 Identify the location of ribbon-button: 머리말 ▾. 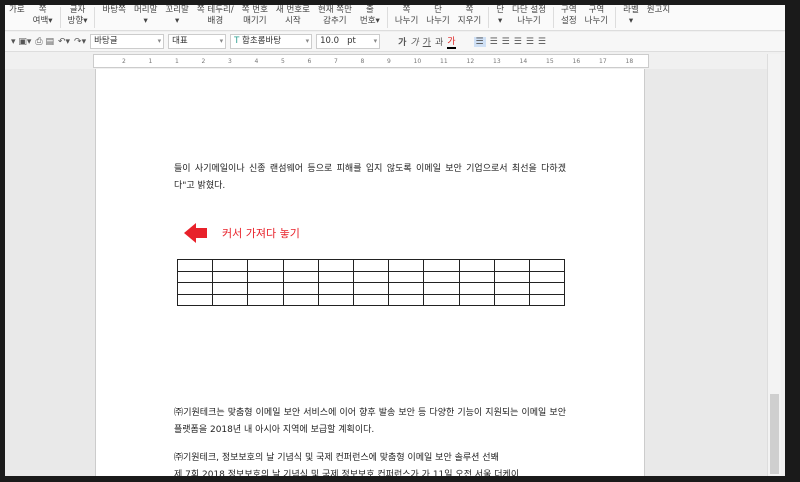
(145, 17).